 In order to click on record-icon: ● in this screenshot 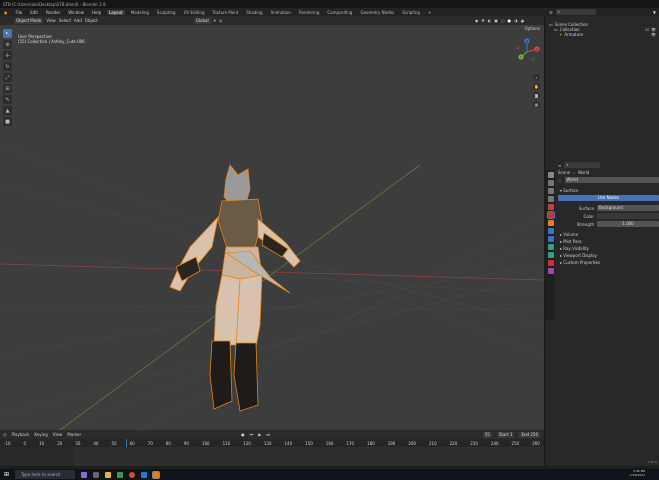, I will do `click(243, 434)`.